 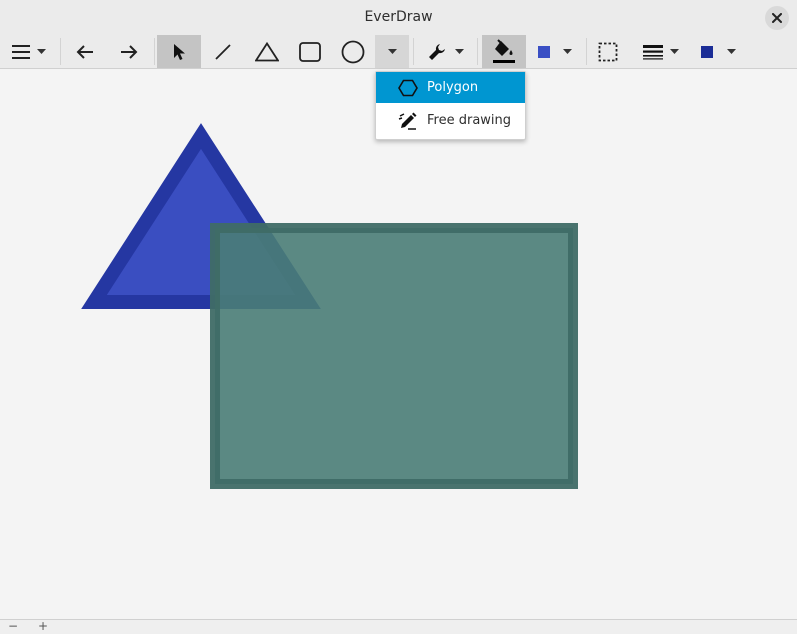 What do you see at coordinates (398, 626) in the screenshot?
I see `status-bar: − +` at bounding box center [398, 626].